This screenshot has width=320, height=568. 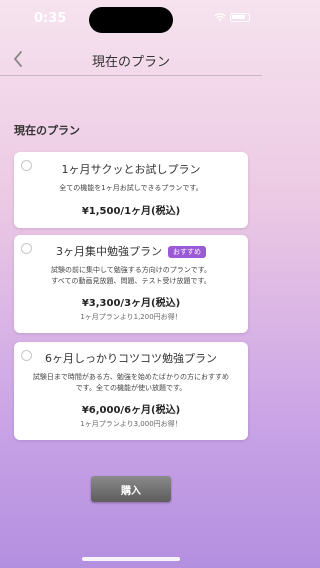 I want to click on plan-description: すべての動画見放題、問題、テスト受け放題です。, so click(x=131, y=281).